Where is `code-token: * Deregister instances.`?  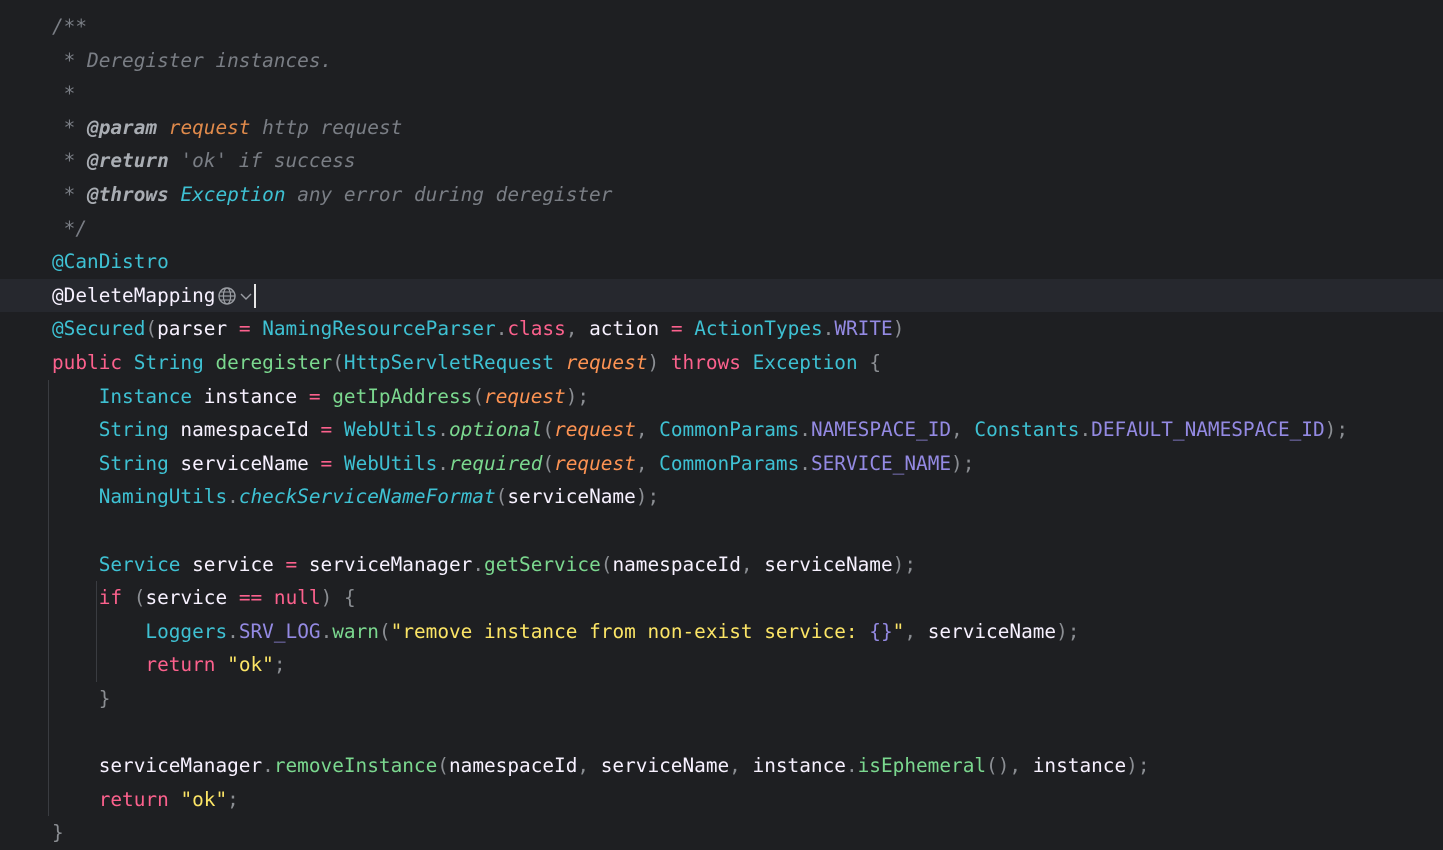 code-token: * Deregister instances. is located at coordinates (192, 60).